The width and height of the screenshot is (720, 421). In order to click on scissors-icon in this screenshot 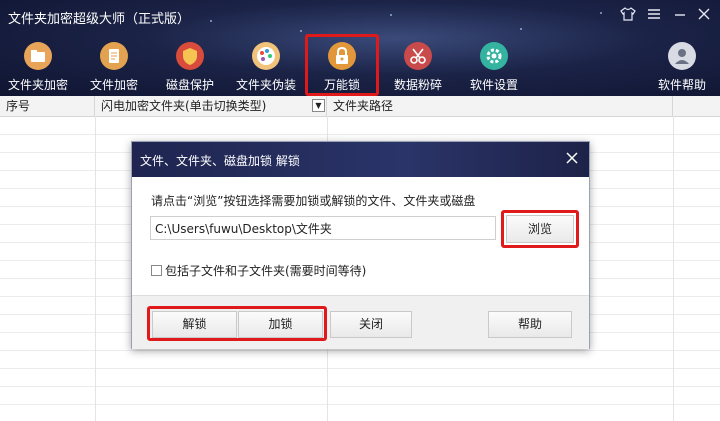, I will do `click(418, 56)`.